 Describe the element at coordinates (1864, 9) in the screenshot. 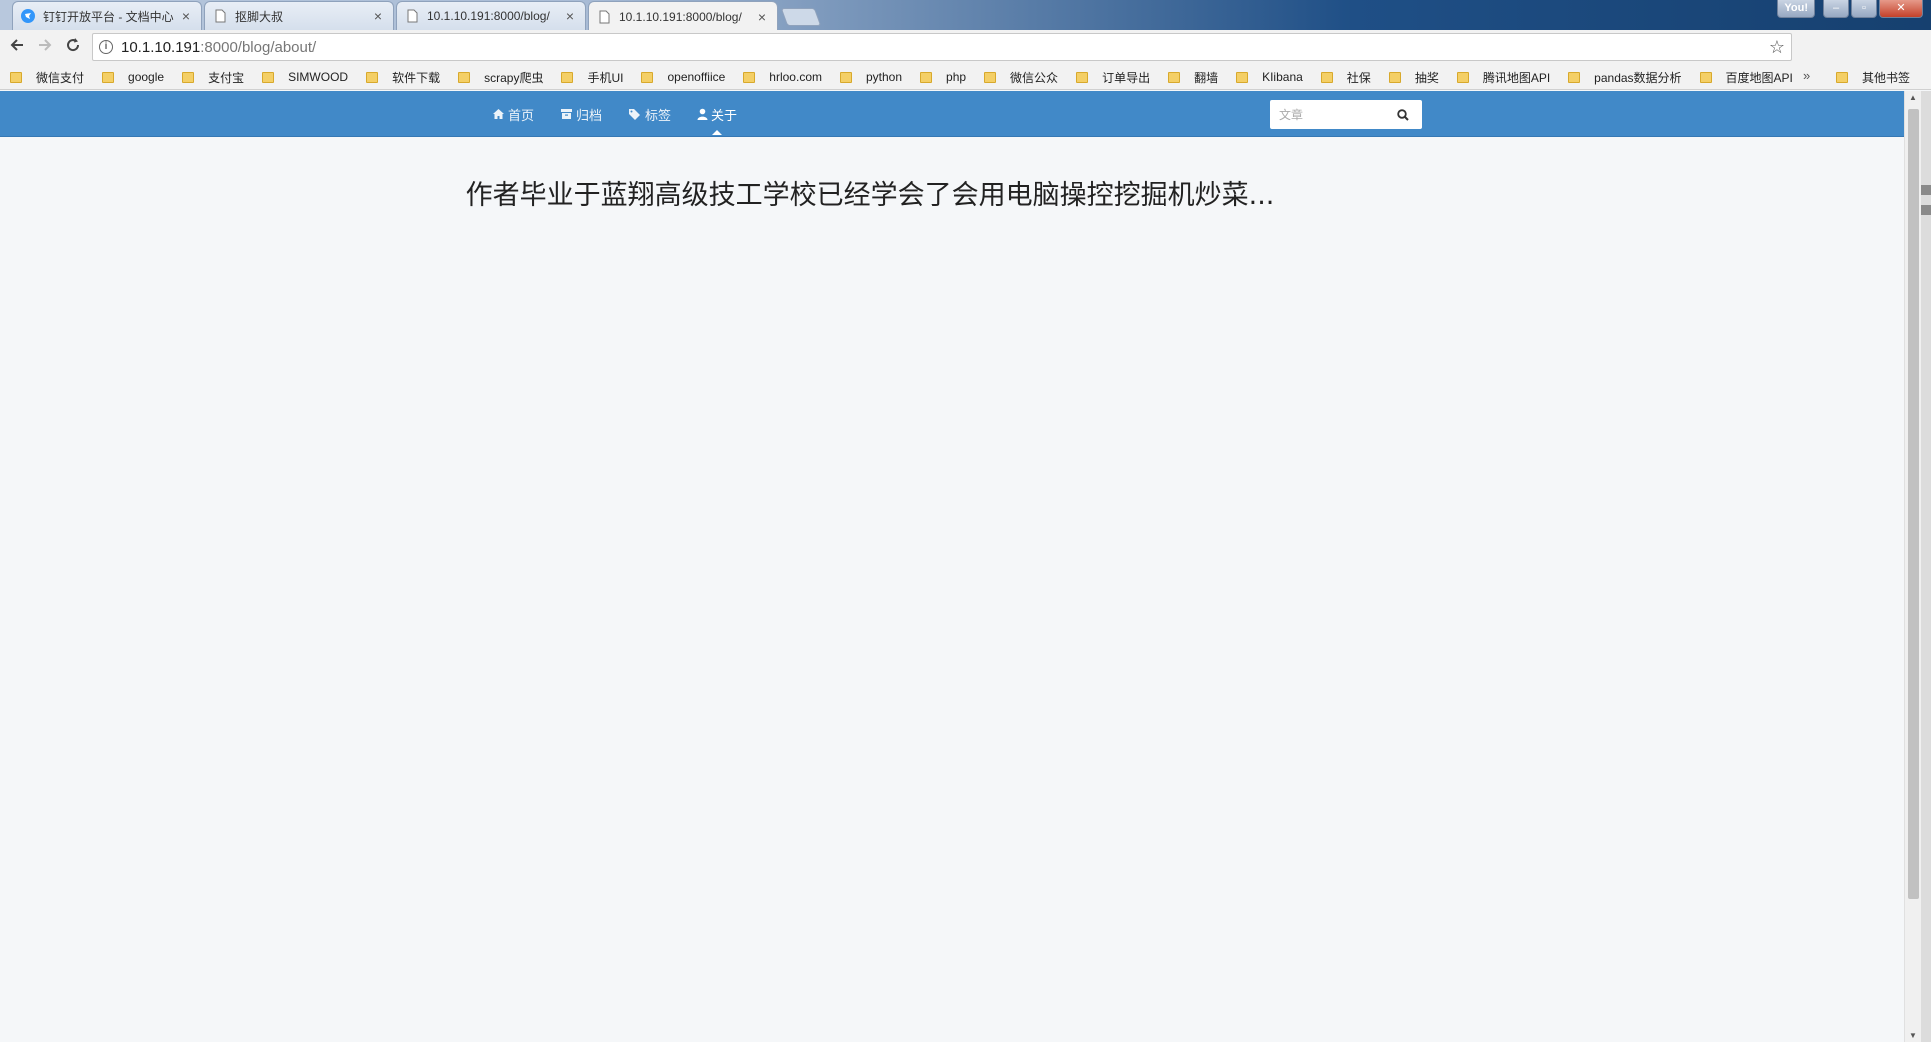

I see `maximize-button: ▫` at that location.